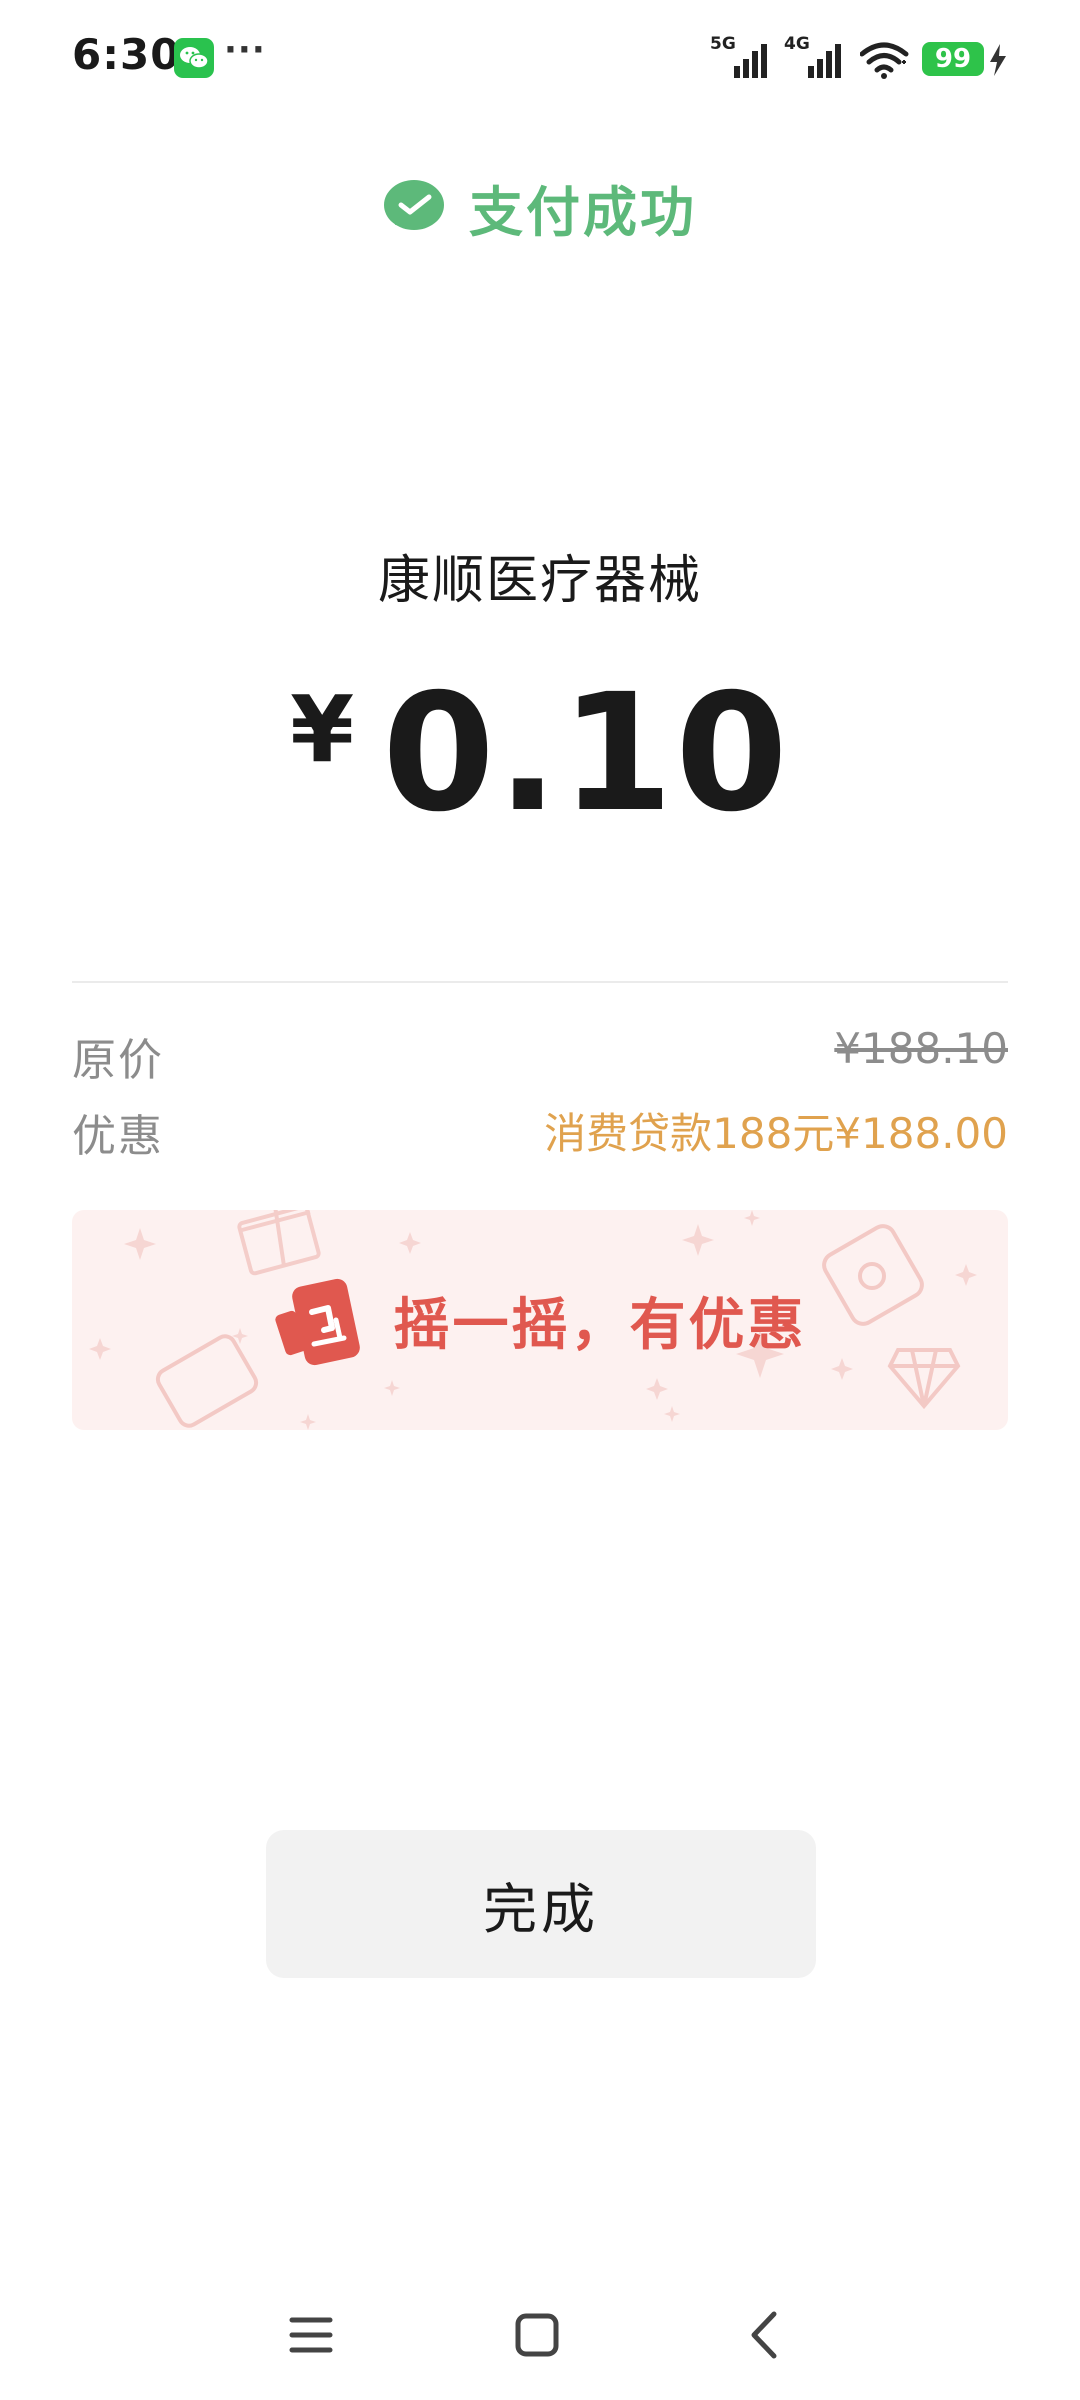 This screenshot has height=2400, width=1080. Describe the element at coordinates (921, 1048) in the screenshot. I see `original-price-value: ¥188.10` at that location.